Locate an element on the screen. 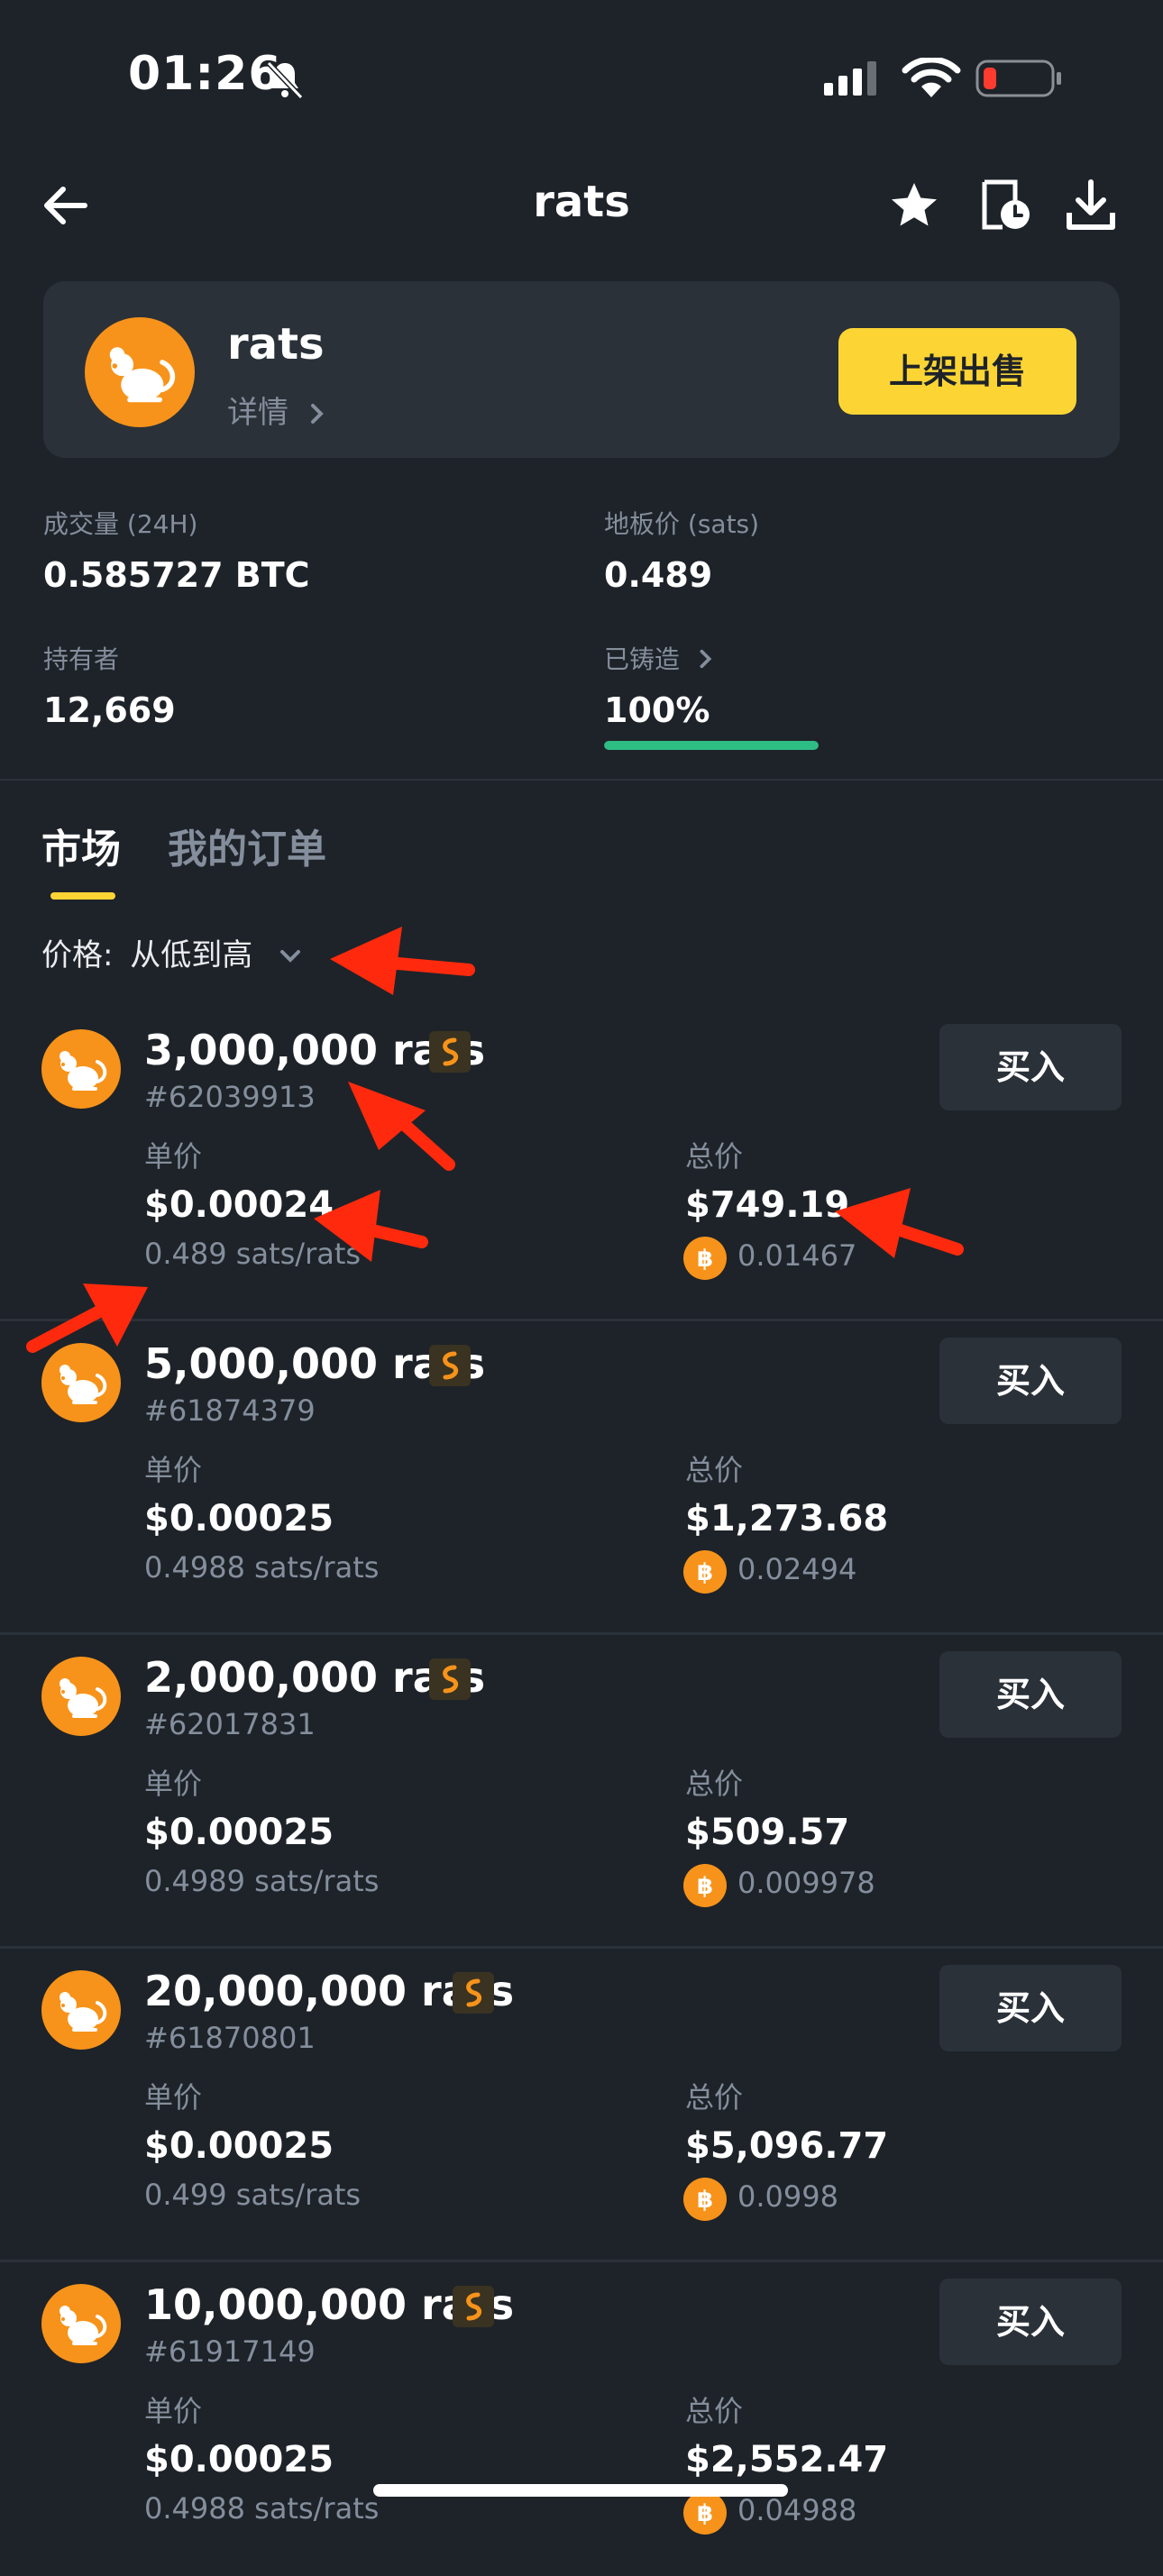 The height and width of the screenshot is (2576, 1163). holders-value: 12,669 is located at coordinates (109, 710).